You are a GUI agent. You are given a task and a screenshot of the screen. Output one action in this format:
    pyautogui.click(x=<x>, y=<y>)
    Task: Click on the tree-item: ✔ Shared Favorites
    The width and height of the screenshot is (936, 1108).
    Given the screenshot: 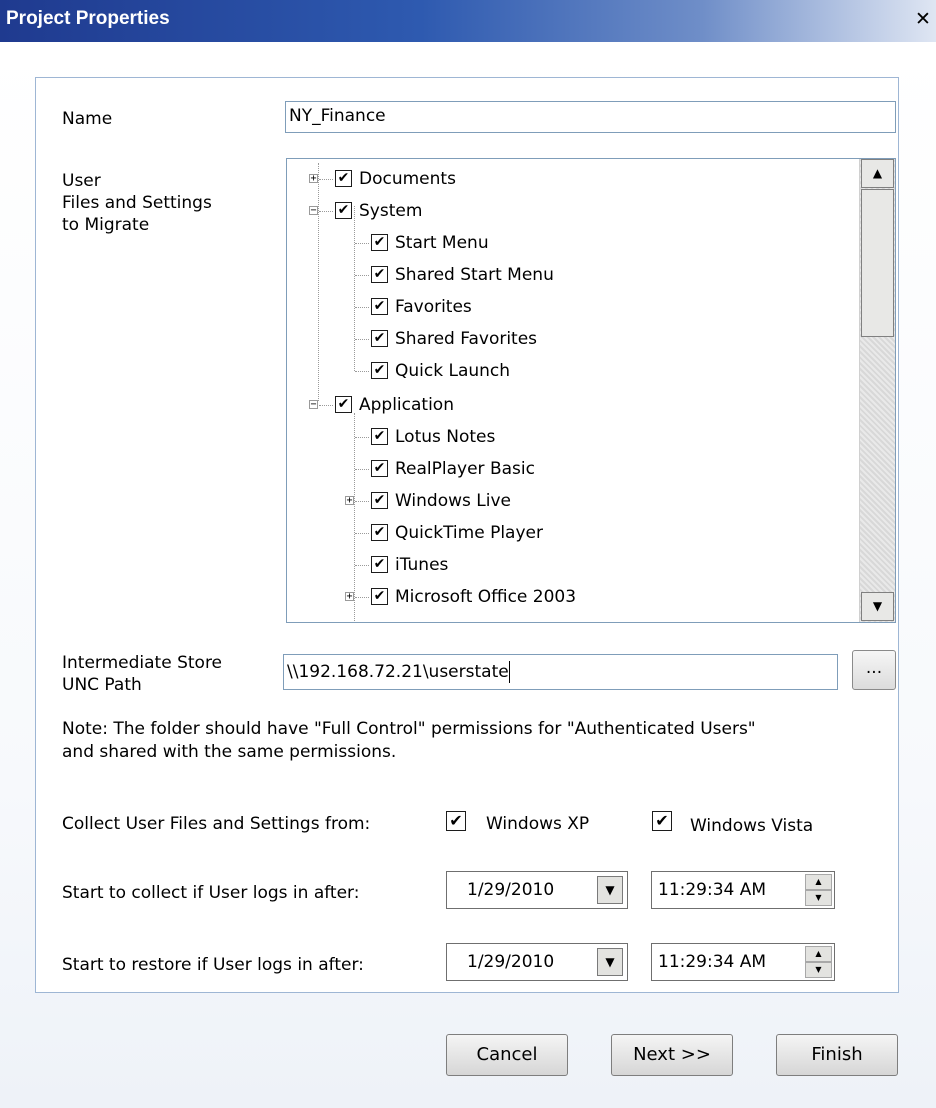 What is the action you would take?
    pyautogui.click(x=567, y=341)
    